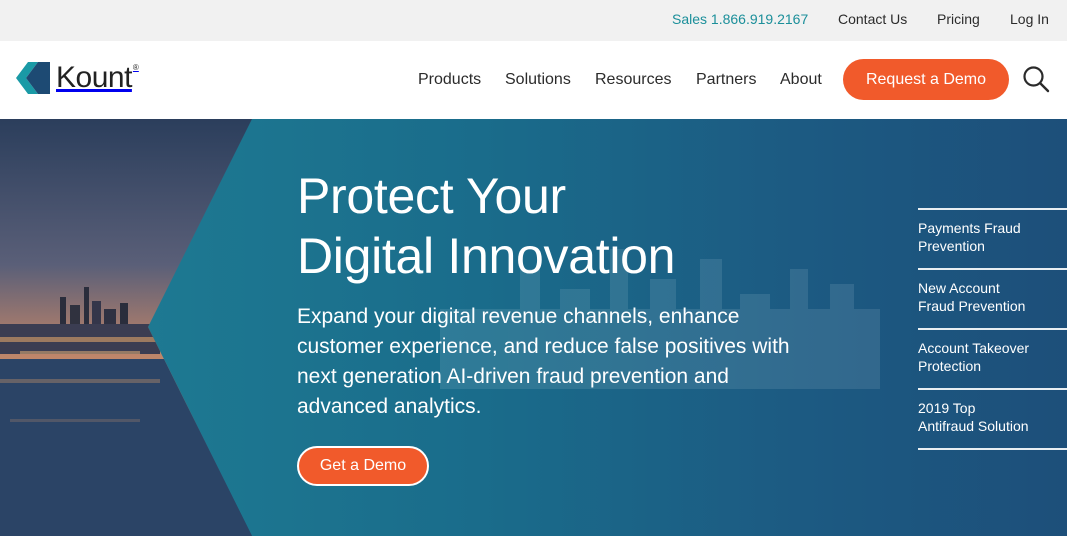 Image resolution: width=1067 pixels, height=536 pixels. Describe the element at coordinates (947, 408) in the screenshot. I see `side-link-label: 2019 Top` at that location.